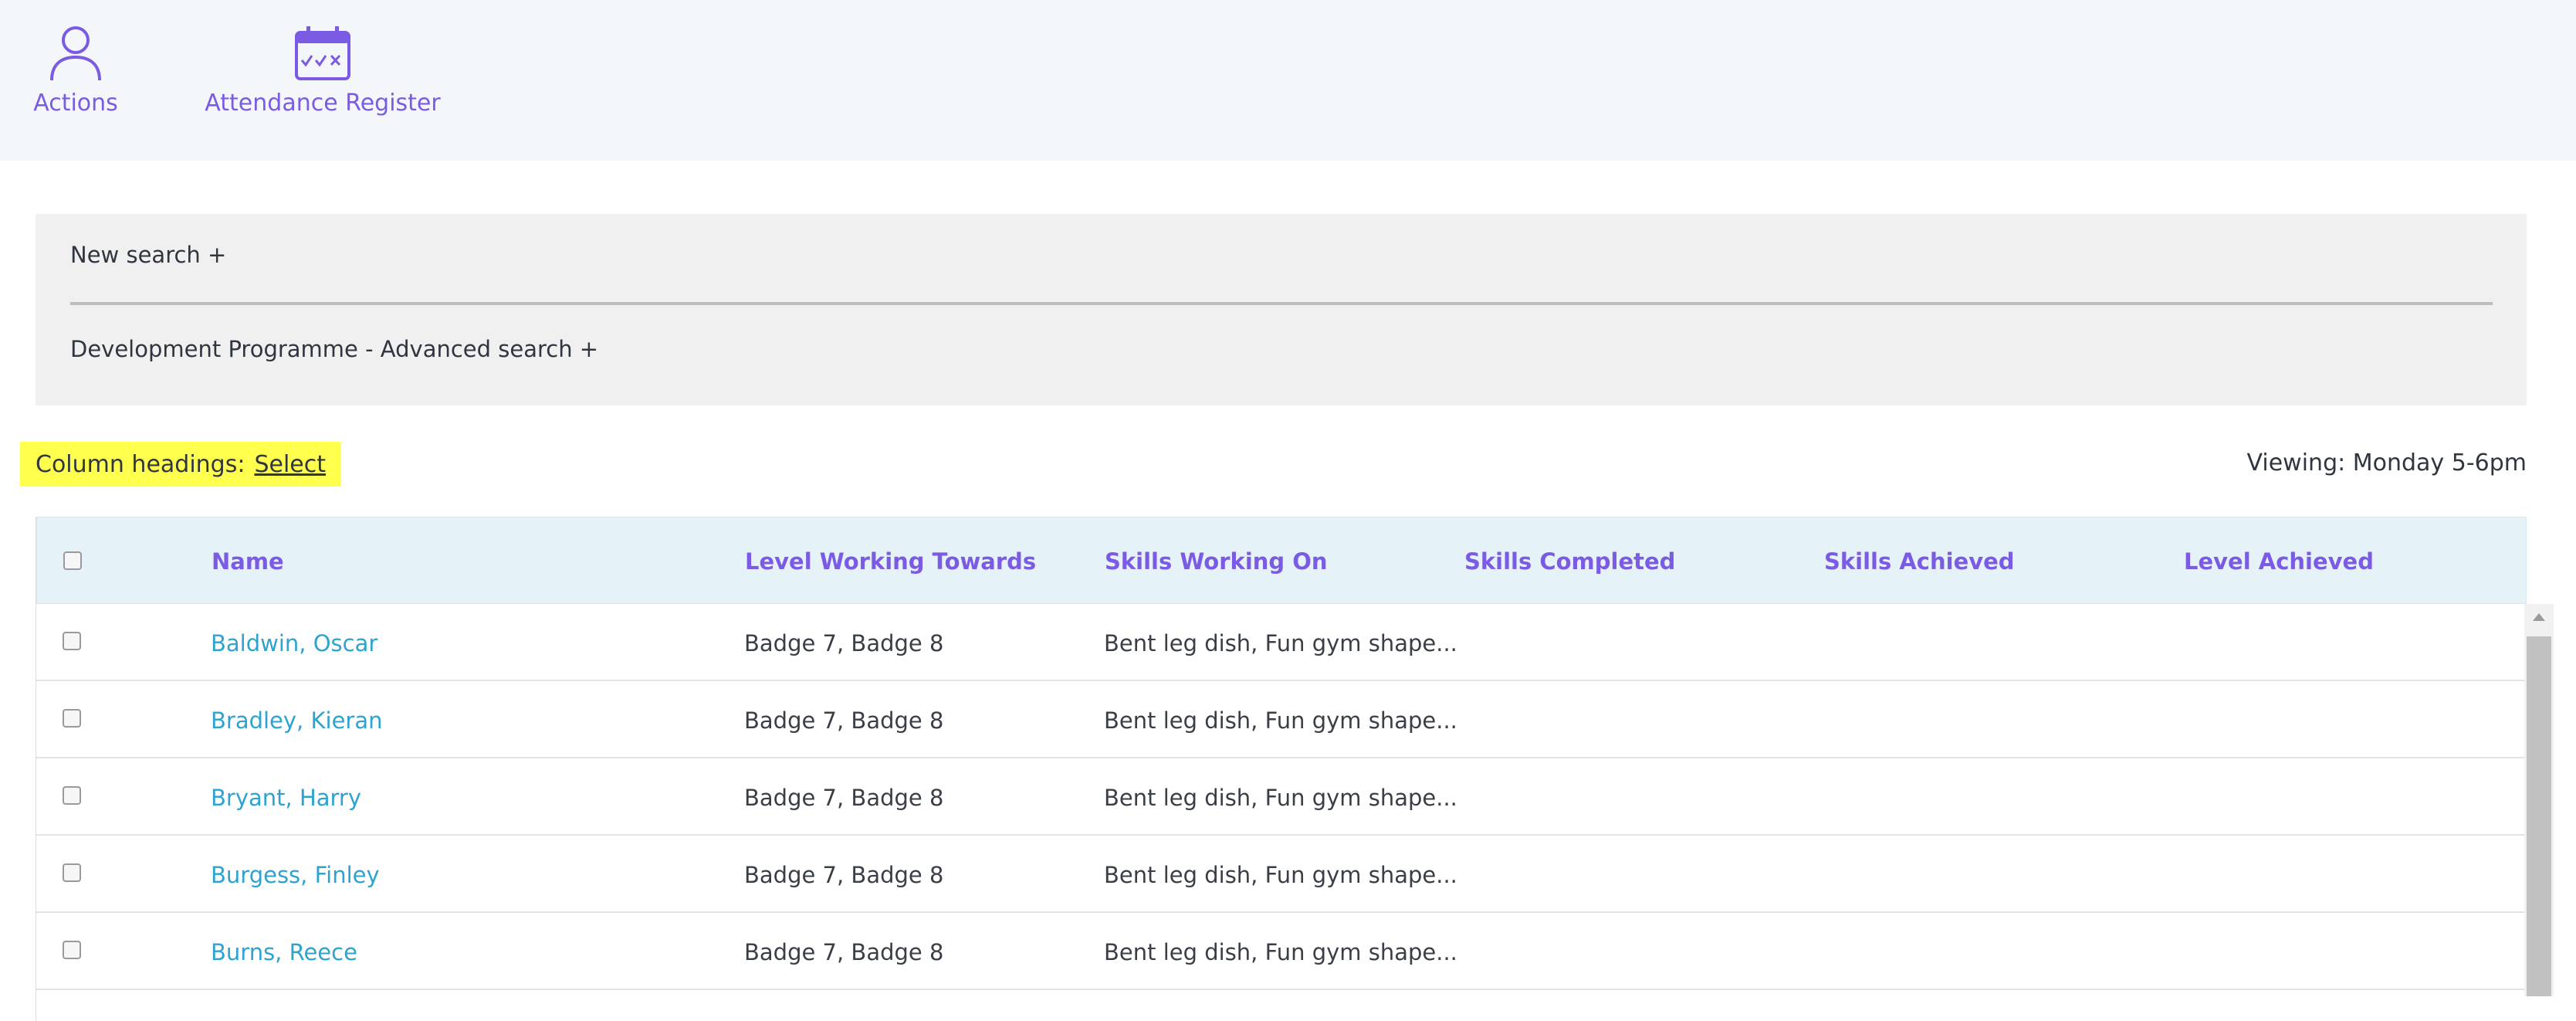  I want to click on column-select-link: Select, so click(290, 465).